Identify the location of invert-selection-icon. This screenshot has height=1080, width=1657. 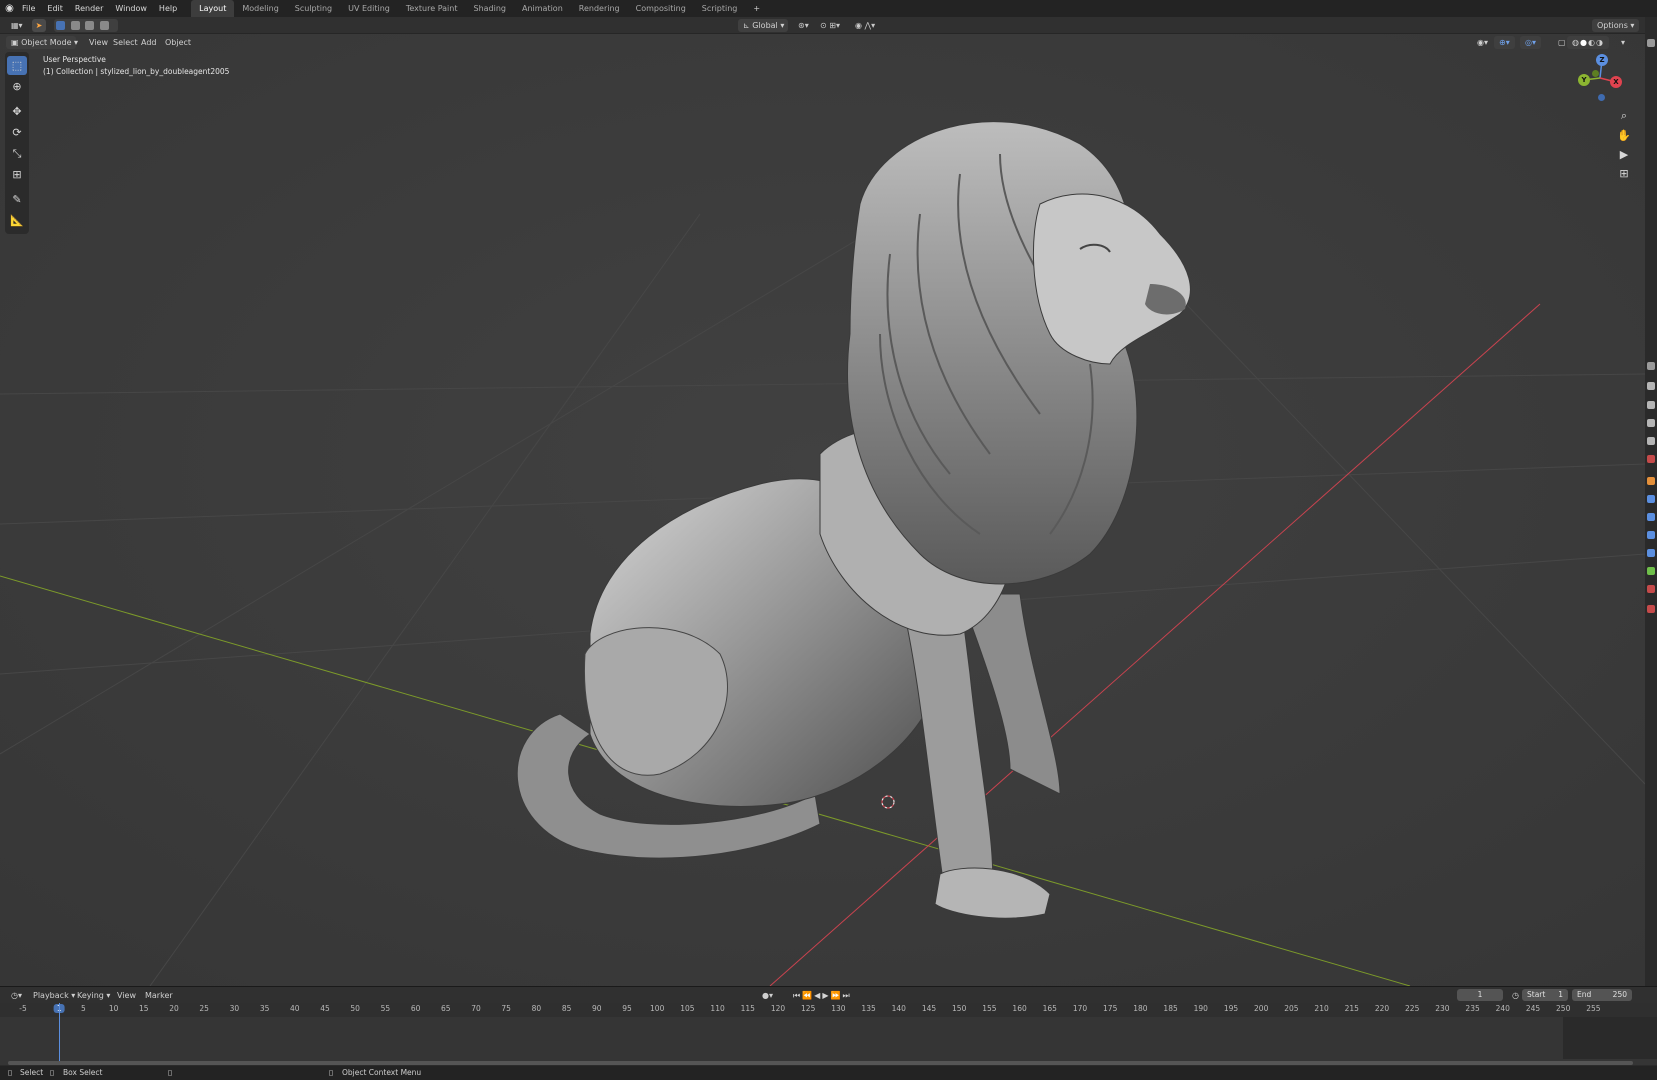
(104, 25).